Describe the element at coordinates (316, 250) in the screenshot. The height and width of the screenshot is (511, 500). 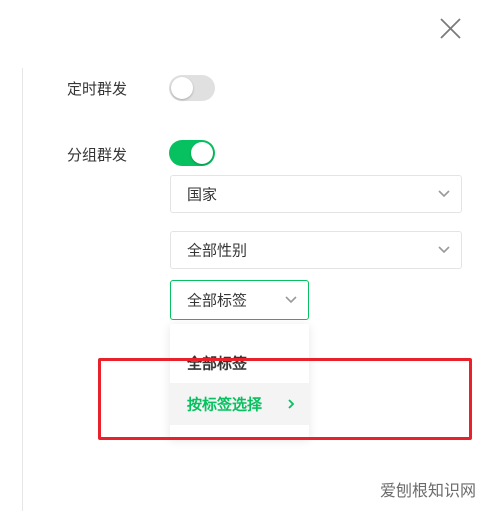
I see `gender-select: 全部性别` at that location.